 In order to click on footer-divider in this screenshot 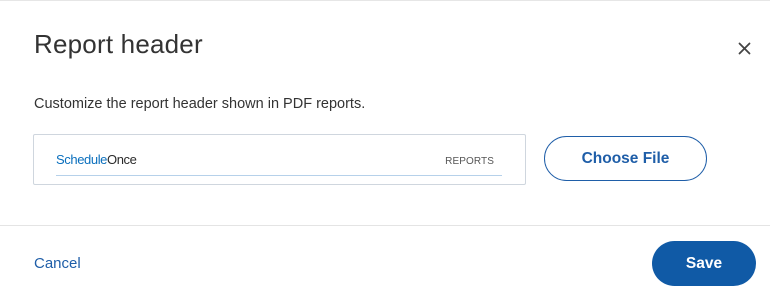, I will do `click(385, 225)`.